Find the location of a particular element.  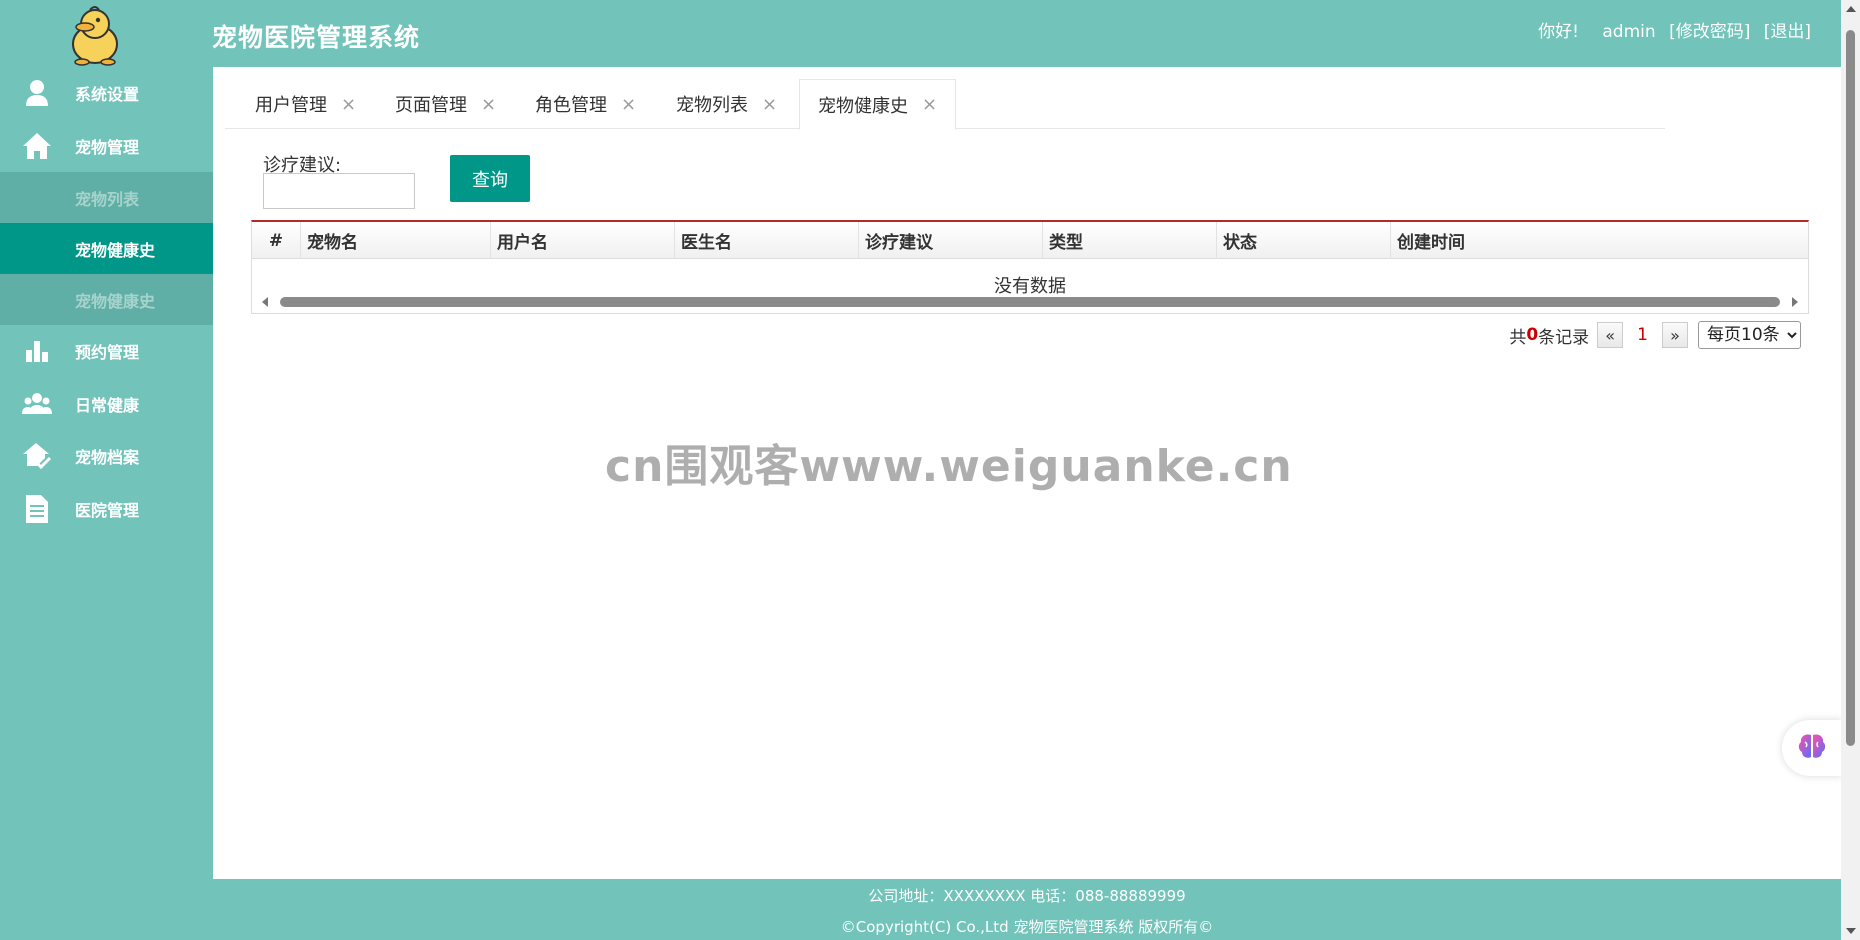

tab-bar: 用户管理 × 页面管理 × 角色管理 × 宠物列表 × 宠物健康史 × is located at coordinates (945, 104).